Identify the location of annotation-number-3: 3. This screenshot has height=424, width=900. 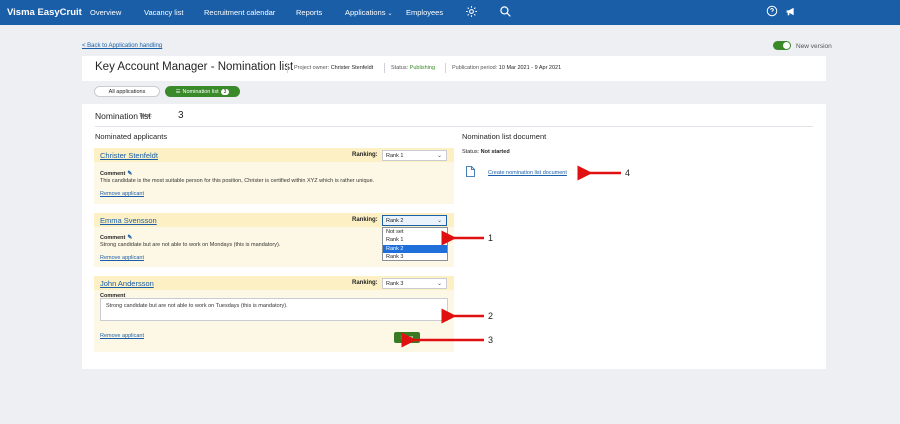
(491, 340).